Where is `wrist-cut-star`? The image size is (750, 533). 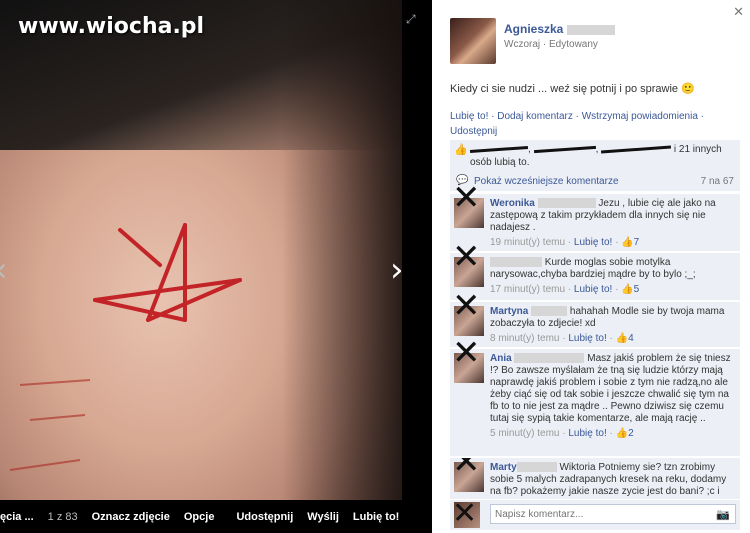 wrist-cut-star is located at coordinates (125, 347).